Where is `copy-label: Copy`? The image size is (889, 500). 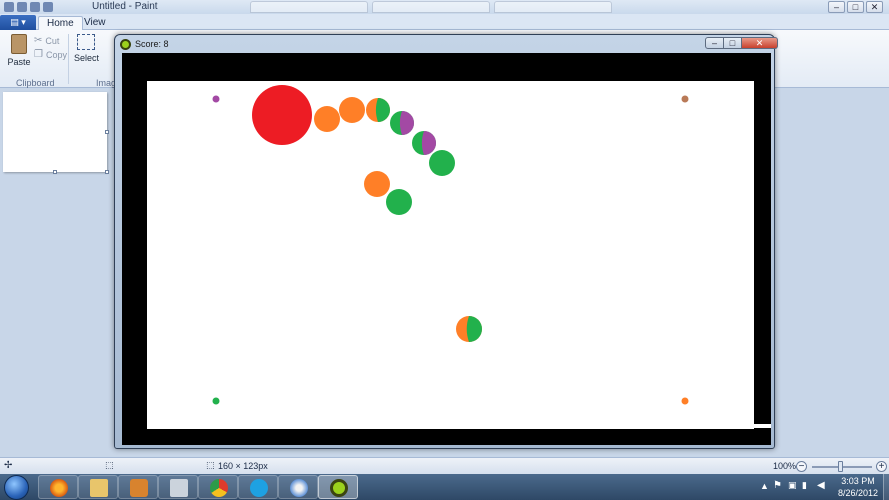 copy-label: Copy is located at coordinates (56, 54).